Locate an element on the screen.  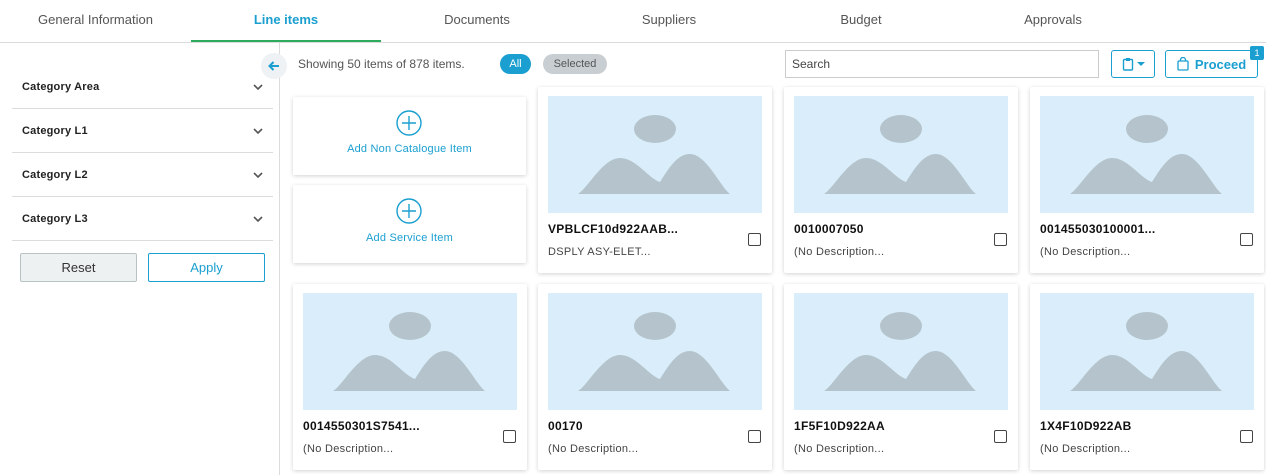
filter-label: Category L1 is located at coordinates (55, 130).